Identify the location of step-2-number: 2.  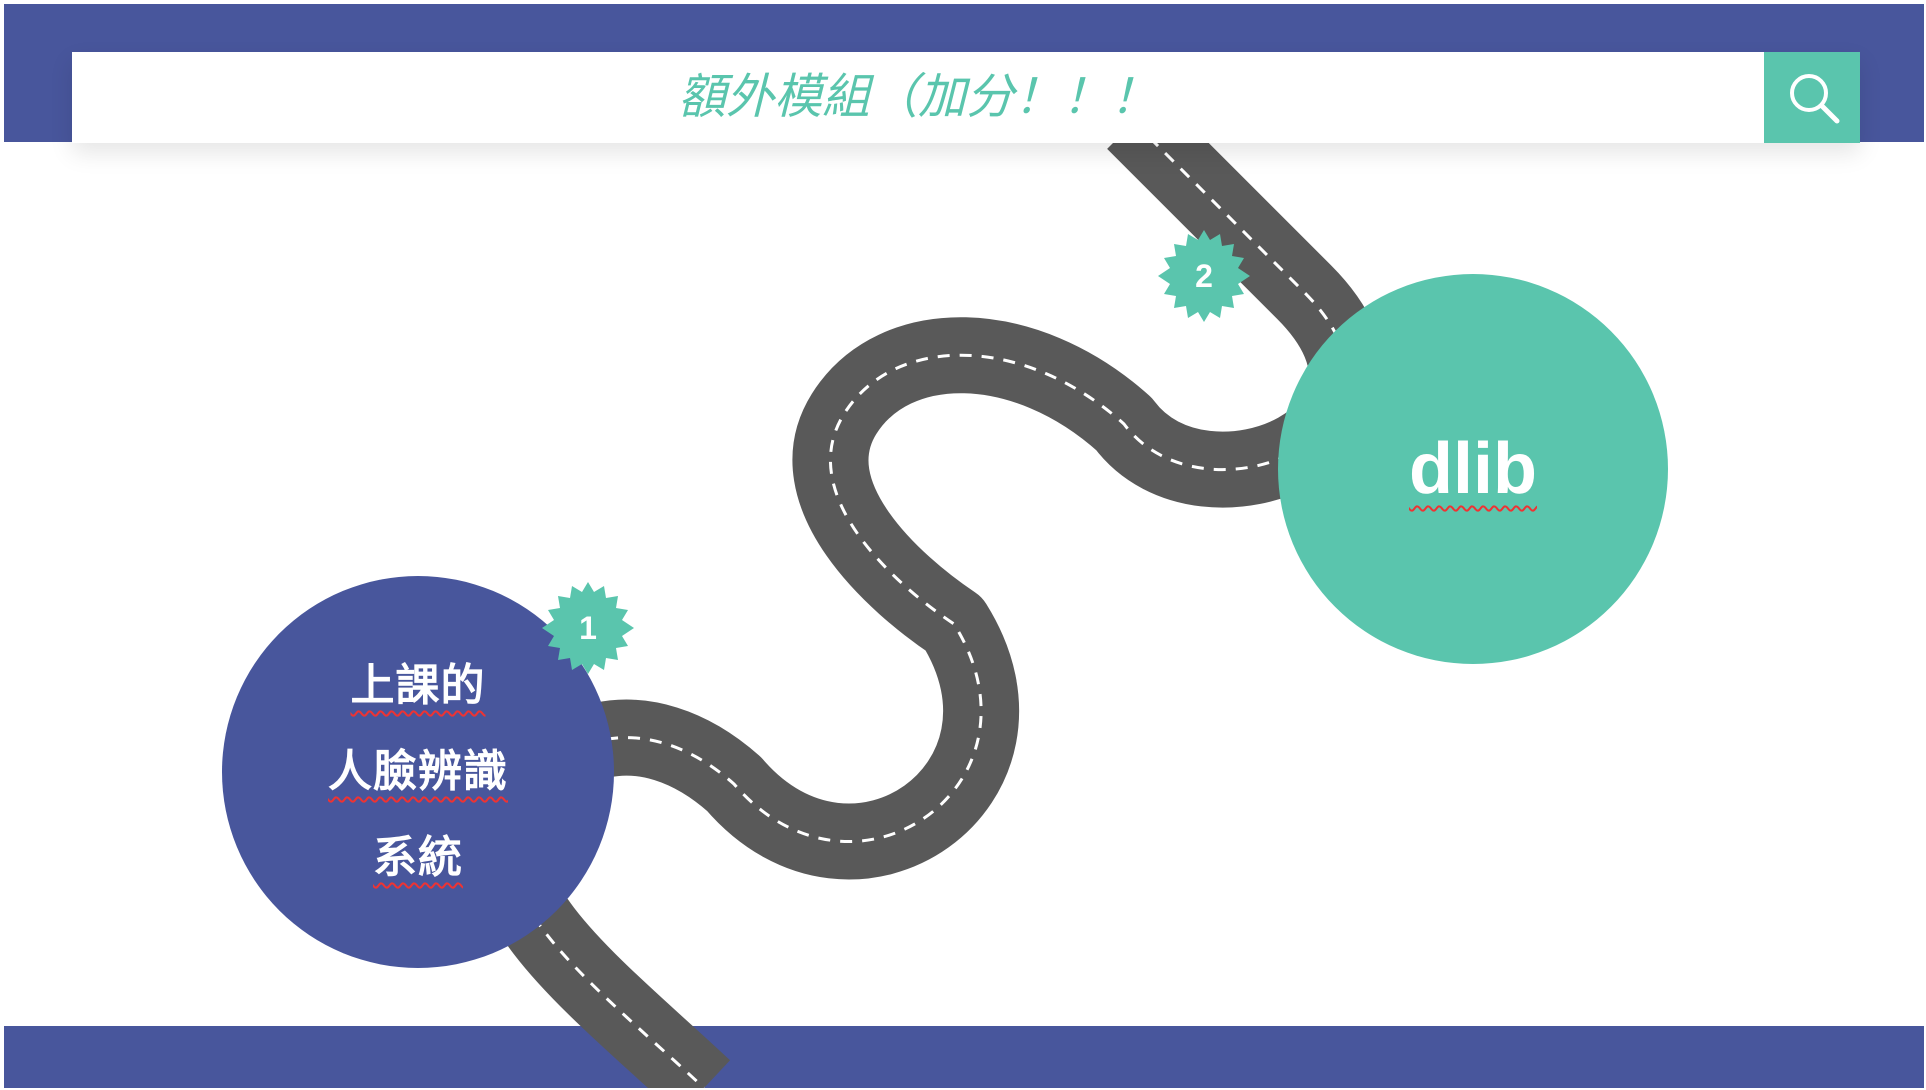
(1204, 276).